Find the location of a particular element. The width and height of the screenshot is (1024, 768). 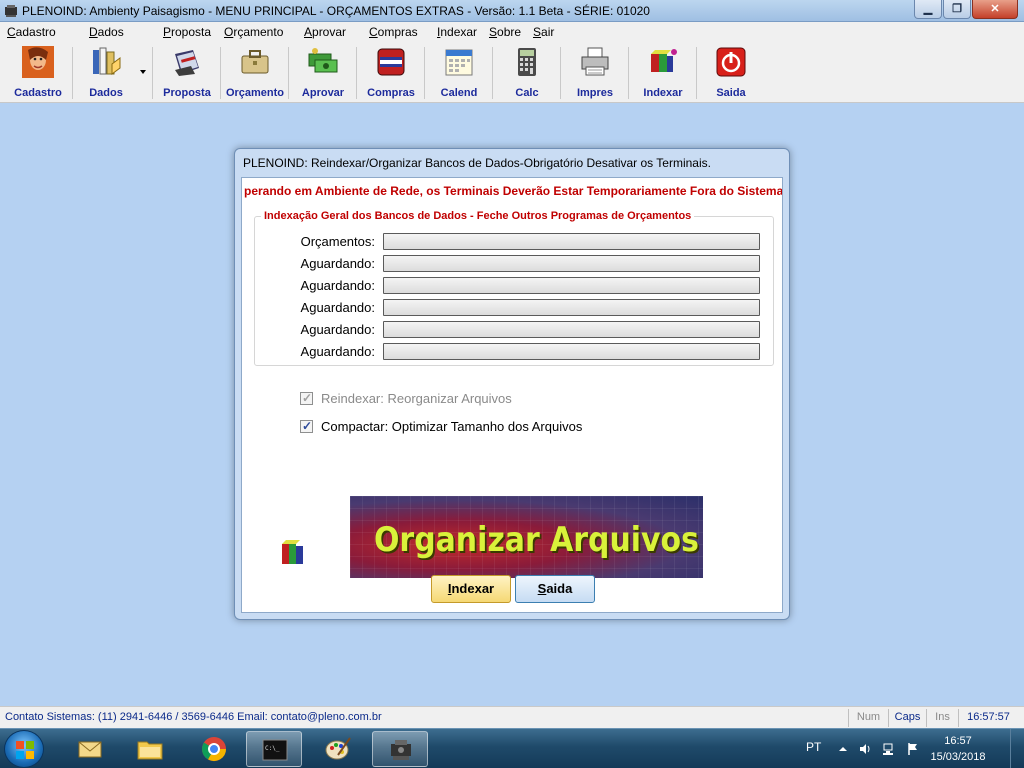

taskbar-app-explorer is located at coordinates (150, 749).